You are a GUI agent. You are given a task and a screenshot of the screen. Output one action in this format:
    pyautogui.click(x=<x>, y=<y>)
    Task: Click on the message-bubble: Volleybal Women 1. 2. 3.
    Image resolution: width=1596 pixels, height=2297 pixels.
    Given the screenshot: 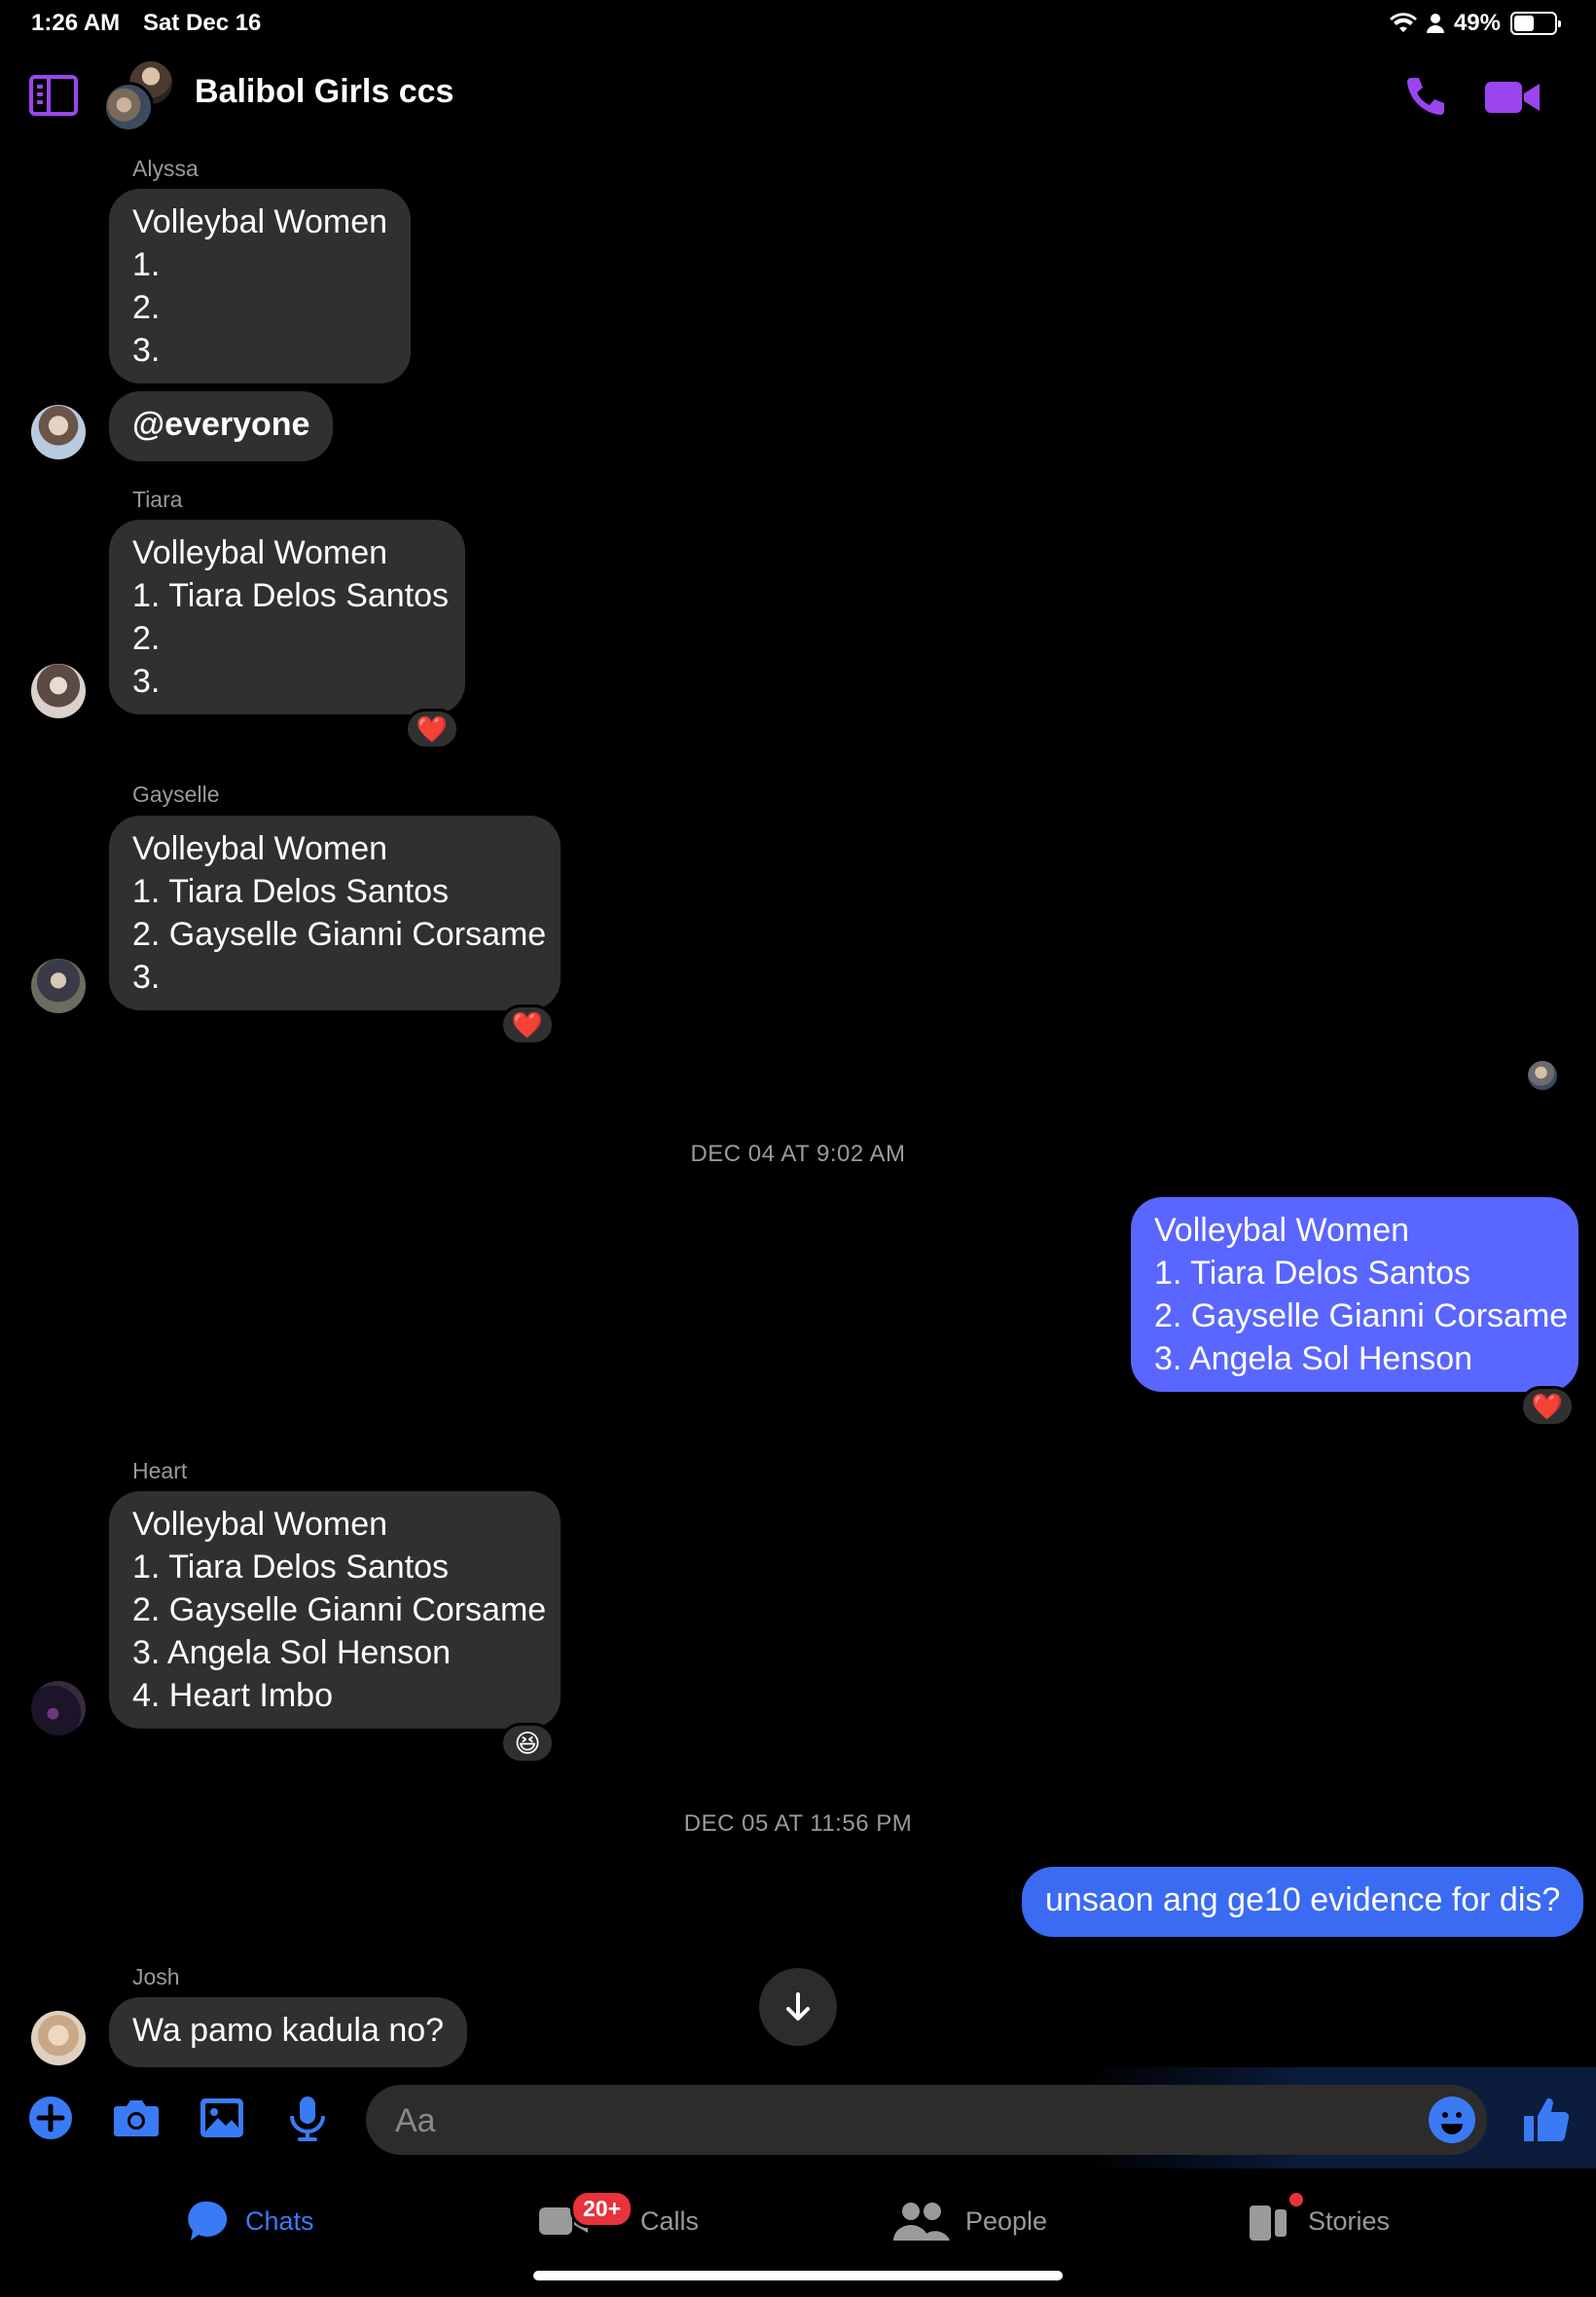 What is the action you would take?
    pyautogui.click(x=260, y=286)
    